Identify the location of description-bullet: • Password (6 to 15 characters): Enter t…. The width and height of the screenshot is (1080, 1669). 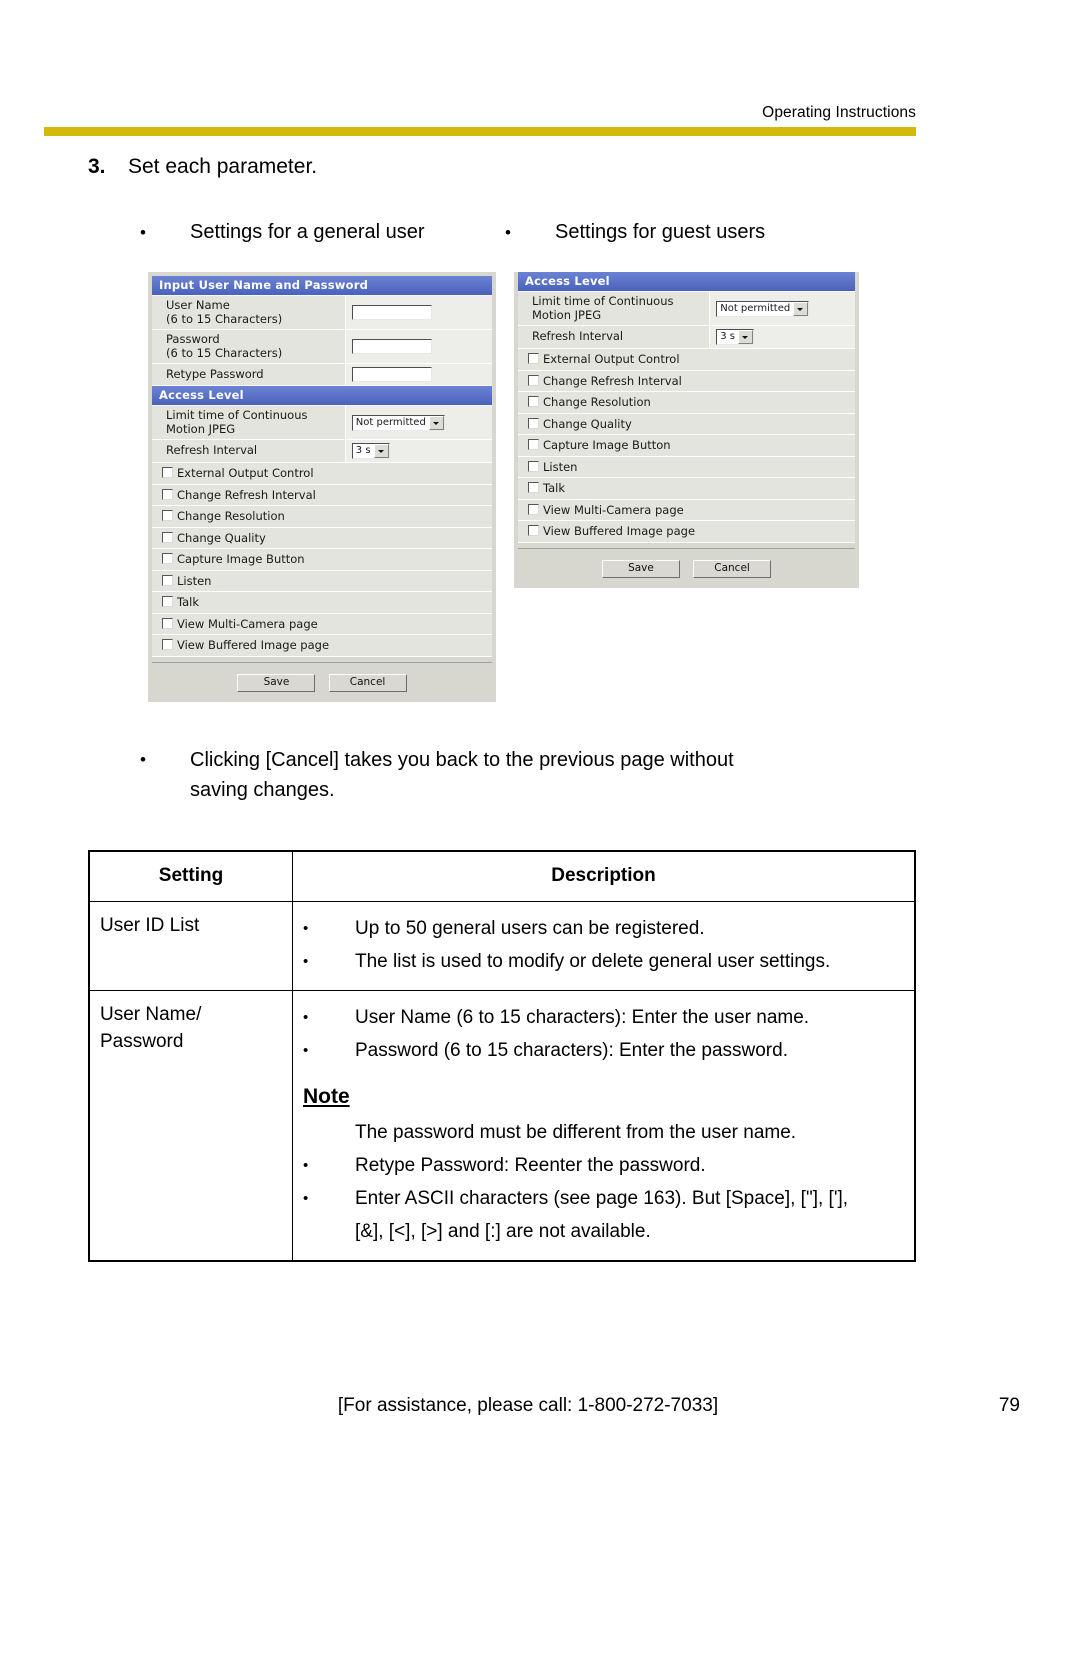
(603, 1050).